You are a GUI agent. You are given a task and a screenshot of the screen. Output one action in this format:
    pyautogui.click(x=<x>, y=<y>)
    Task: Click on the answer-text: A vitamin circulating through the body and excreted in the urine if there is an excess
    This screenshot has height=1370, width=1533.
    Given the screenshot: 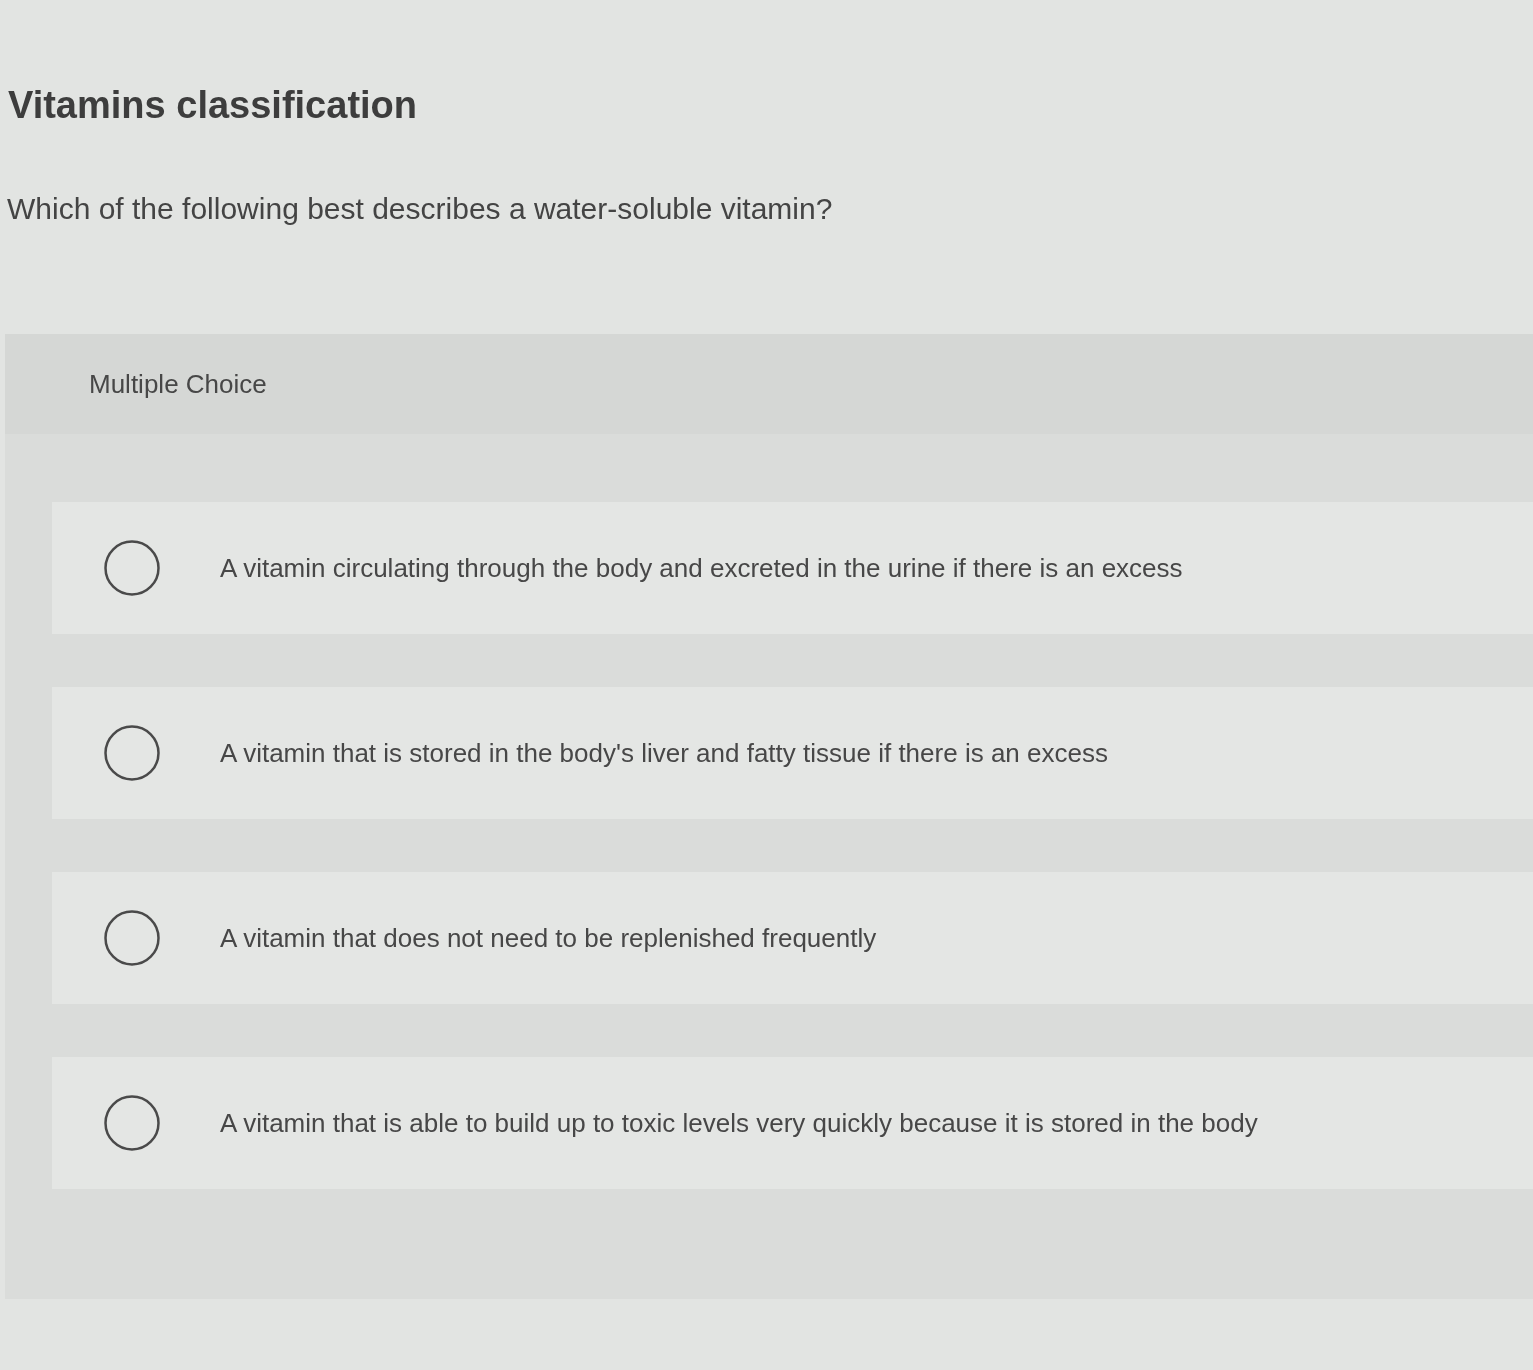 What is the action you would take?
    pyautogui.click(x=701, y=568)
    